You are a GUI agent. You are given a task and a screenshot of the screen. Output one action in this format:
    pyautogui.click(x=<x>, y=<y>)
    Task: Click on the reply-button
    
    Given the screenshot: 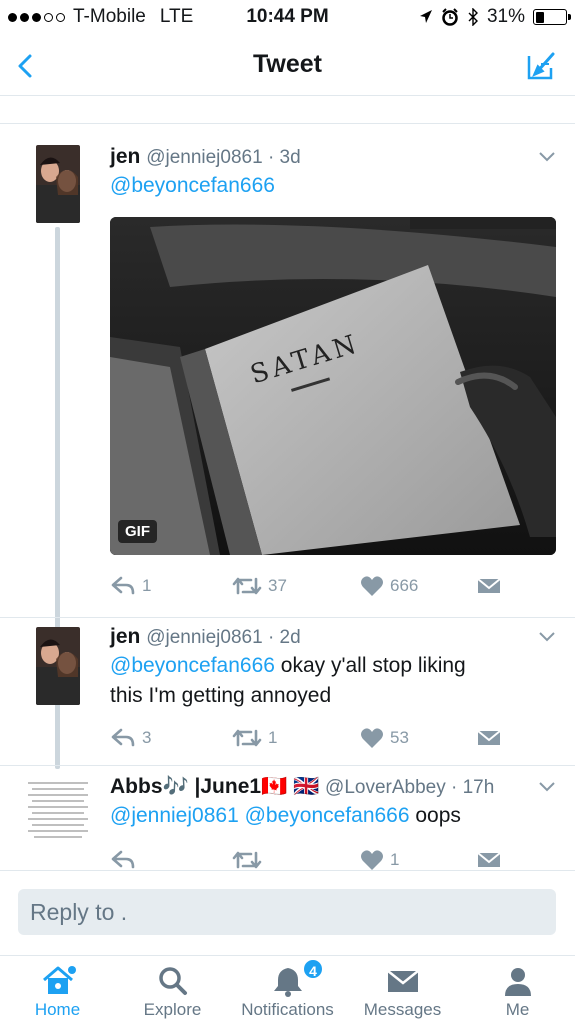 What is the action you would take?
    pyautogui.click(x=126, y=859)
    